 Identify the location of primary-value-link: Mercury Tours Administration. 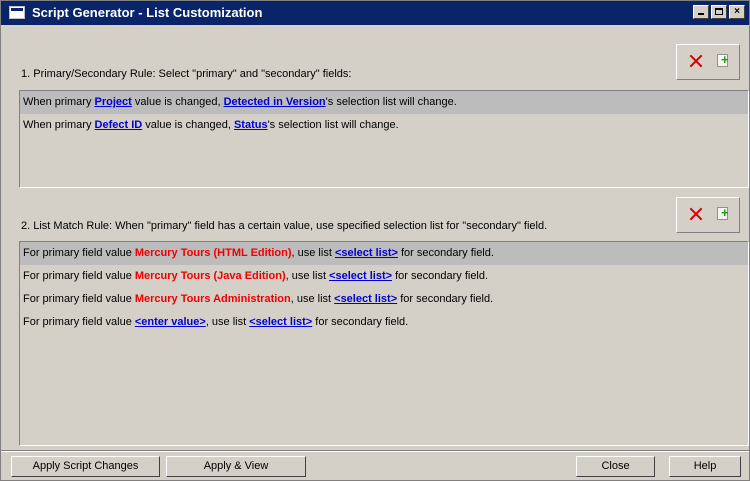
(213, 299).